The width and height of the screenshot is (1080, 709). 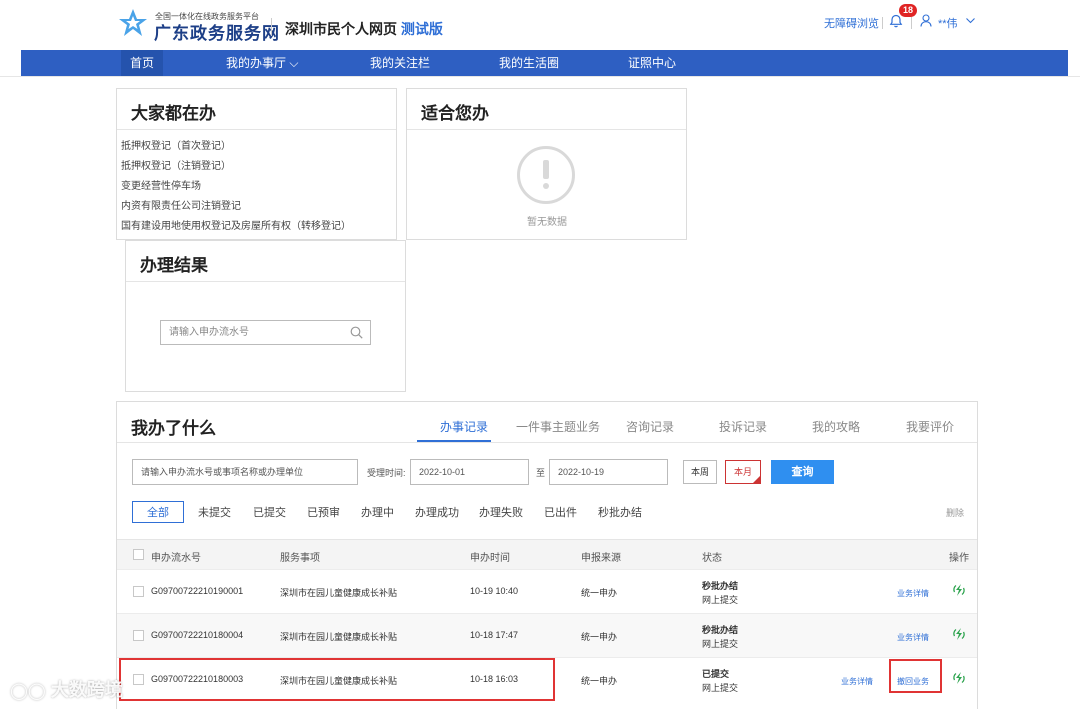 What do you see at coordinates (469, 472) in the screenshot?
I see `date-from-input: 2022-10-01` at bounding box center [469, 472].